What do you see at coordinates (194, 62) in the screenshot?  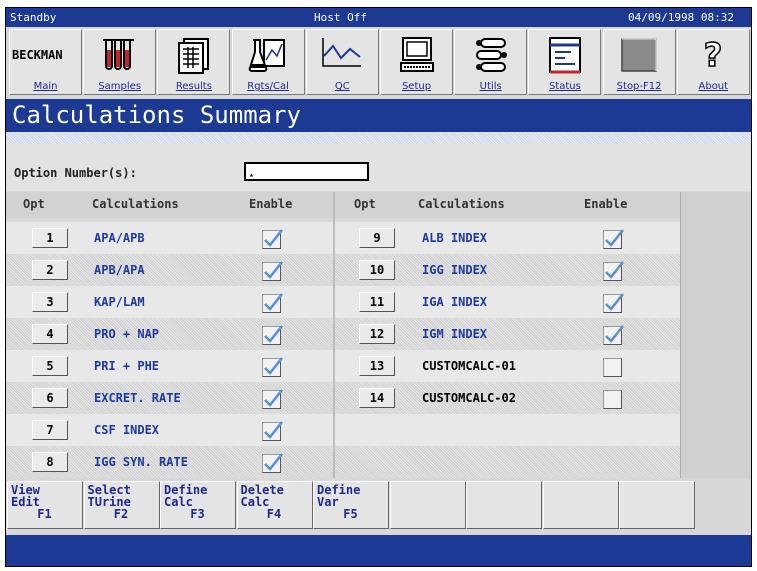 I see `toolbar-button-results: Results` at bounding box center [194, 62].